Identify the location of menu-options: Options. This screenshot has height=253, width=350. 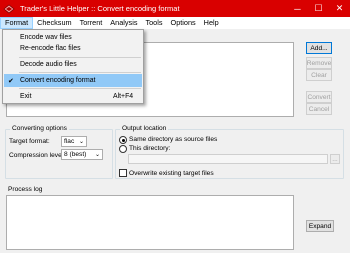
(183, 23).